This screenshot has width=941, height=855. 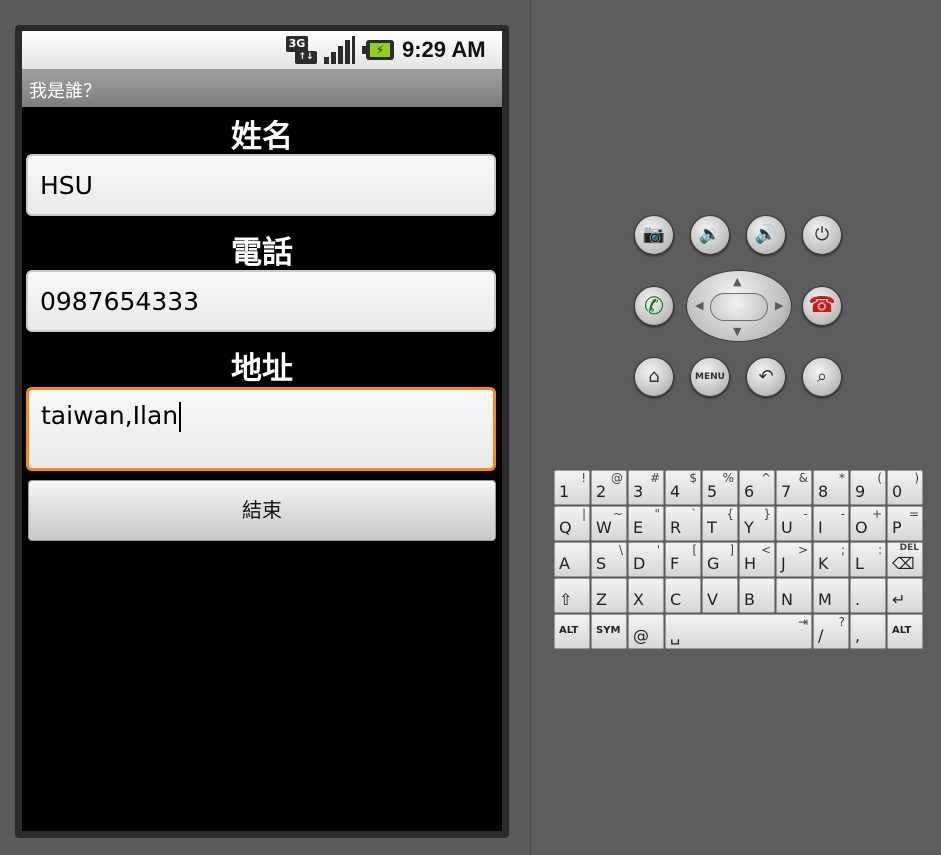 What do you see at coordinates (380, 50) in the screenshot?
I see `battery-charge-glyph: ⚡` at bounding box center [380, 50].